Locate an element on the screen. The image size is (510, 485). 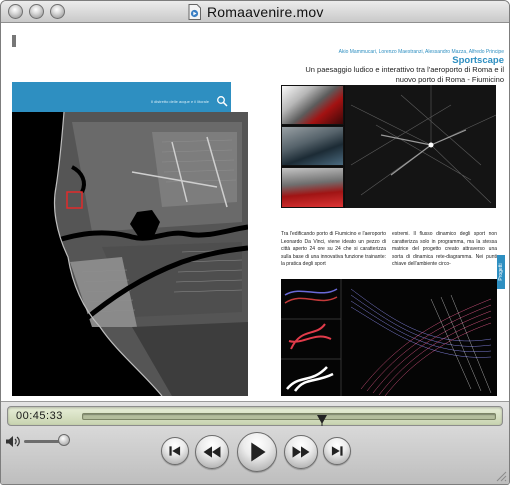
close-button is located at coordinates (15, 11).